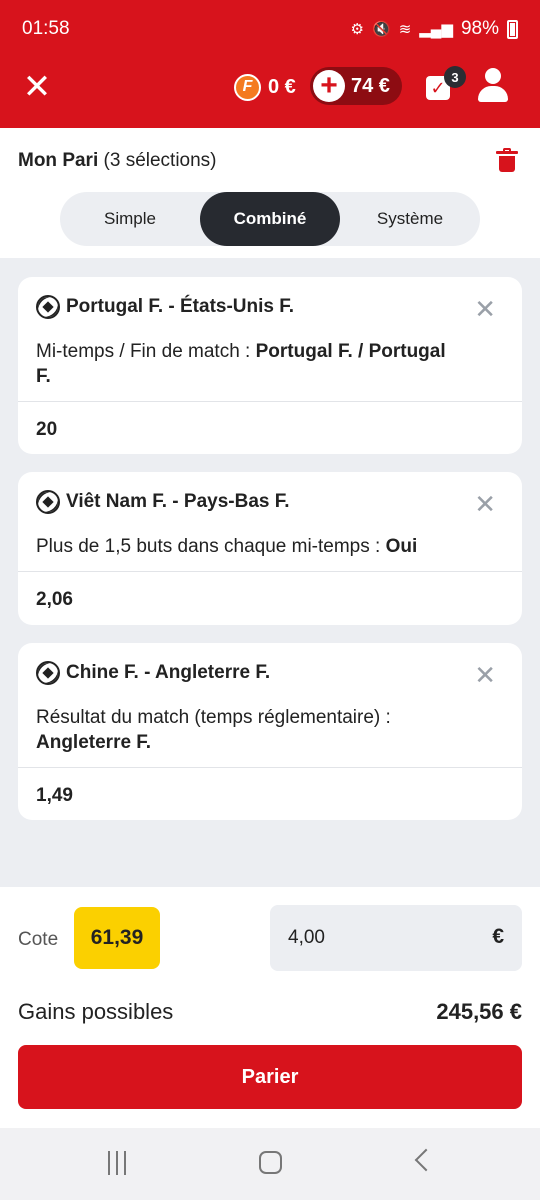  What do you see at coordinates (180, 306) in the screenshot?
I see `selection-match-name: Portugal F. - États-Unis F.` at bounding box center [180, 306].